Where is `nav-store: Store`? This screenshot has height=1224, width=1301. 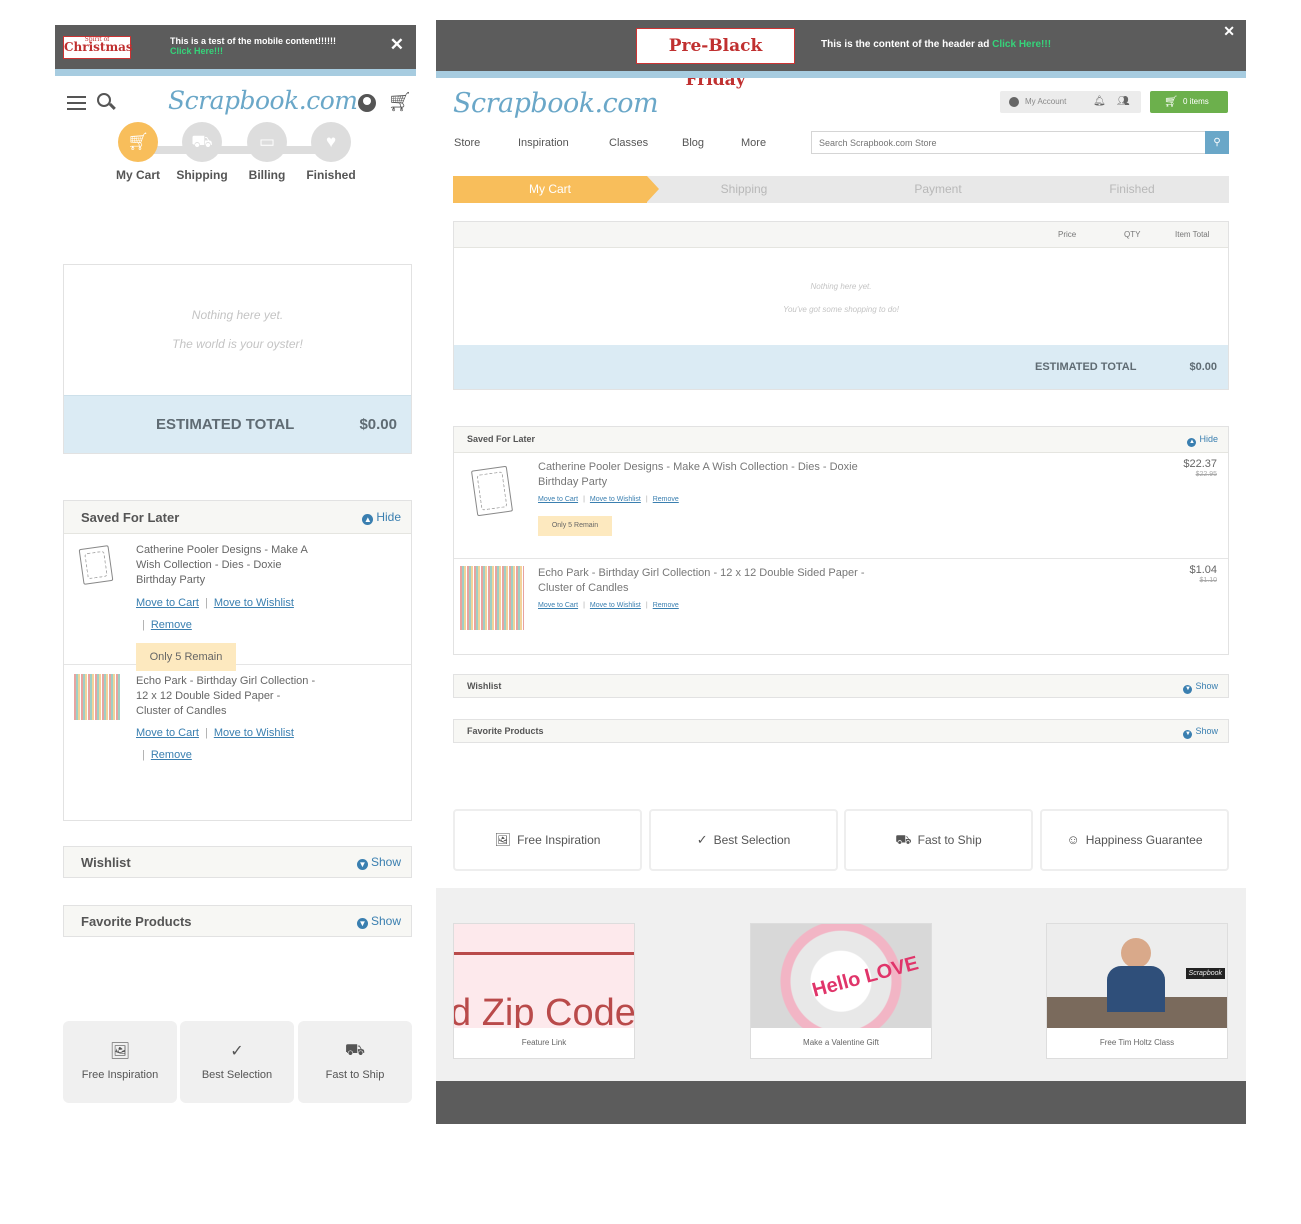 nav-store: Store is located at coordinates (467, 143).